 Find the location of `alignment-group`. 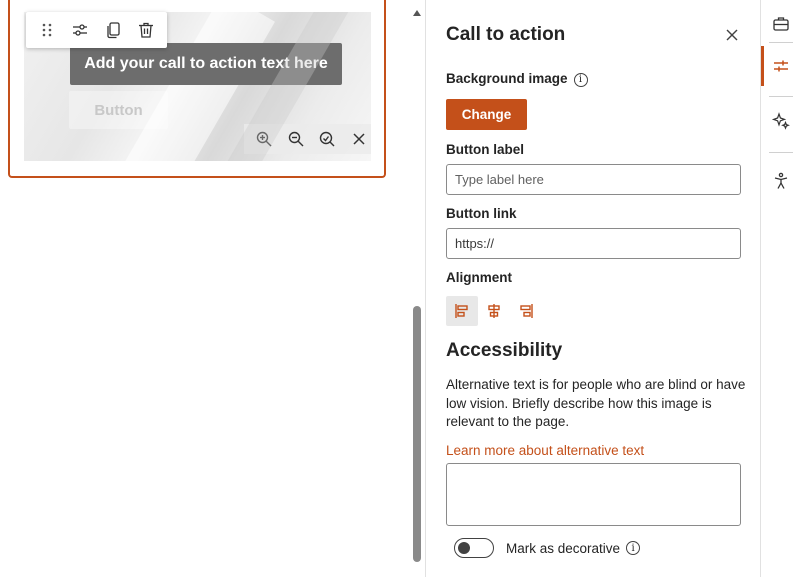

alignment-group is located at coordinates (494, 311).